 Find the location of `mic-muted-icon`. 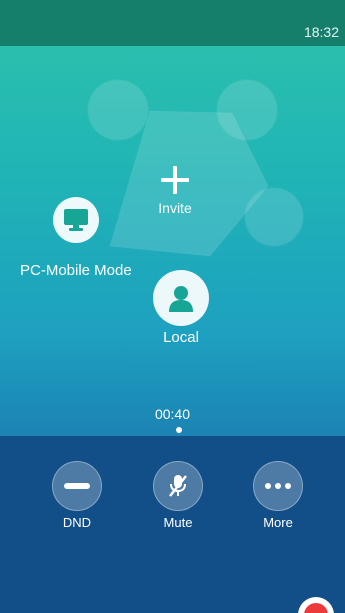

mic-muted-icon is located at coordinates (178, 486).